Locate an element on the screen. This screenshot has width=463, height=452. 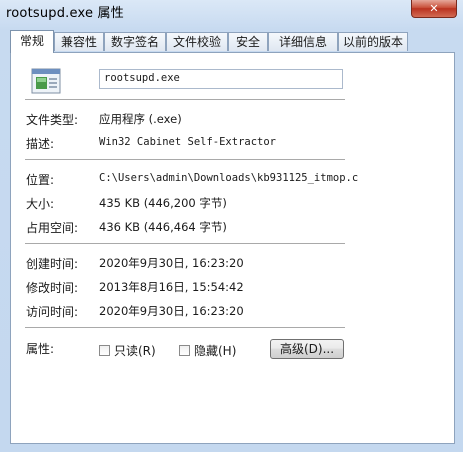
accessed-value: 2020年9月30日, 16:23:20 is located at coordinates (171, 311).